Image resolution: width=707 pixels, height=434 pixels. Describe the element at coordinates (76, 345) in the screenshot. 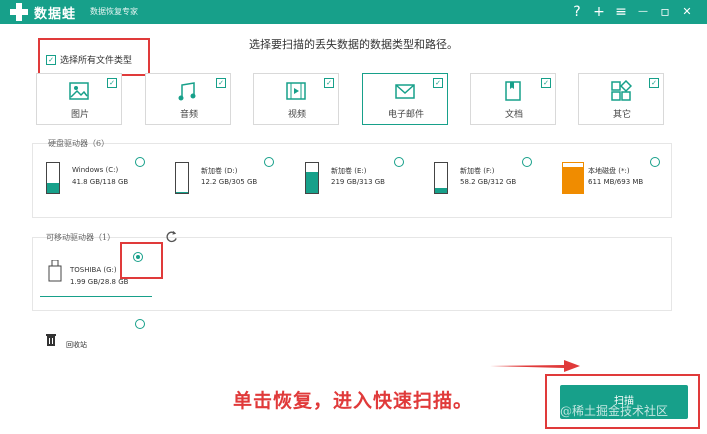

I see `recycle-bin-label: 回收站` at that location.